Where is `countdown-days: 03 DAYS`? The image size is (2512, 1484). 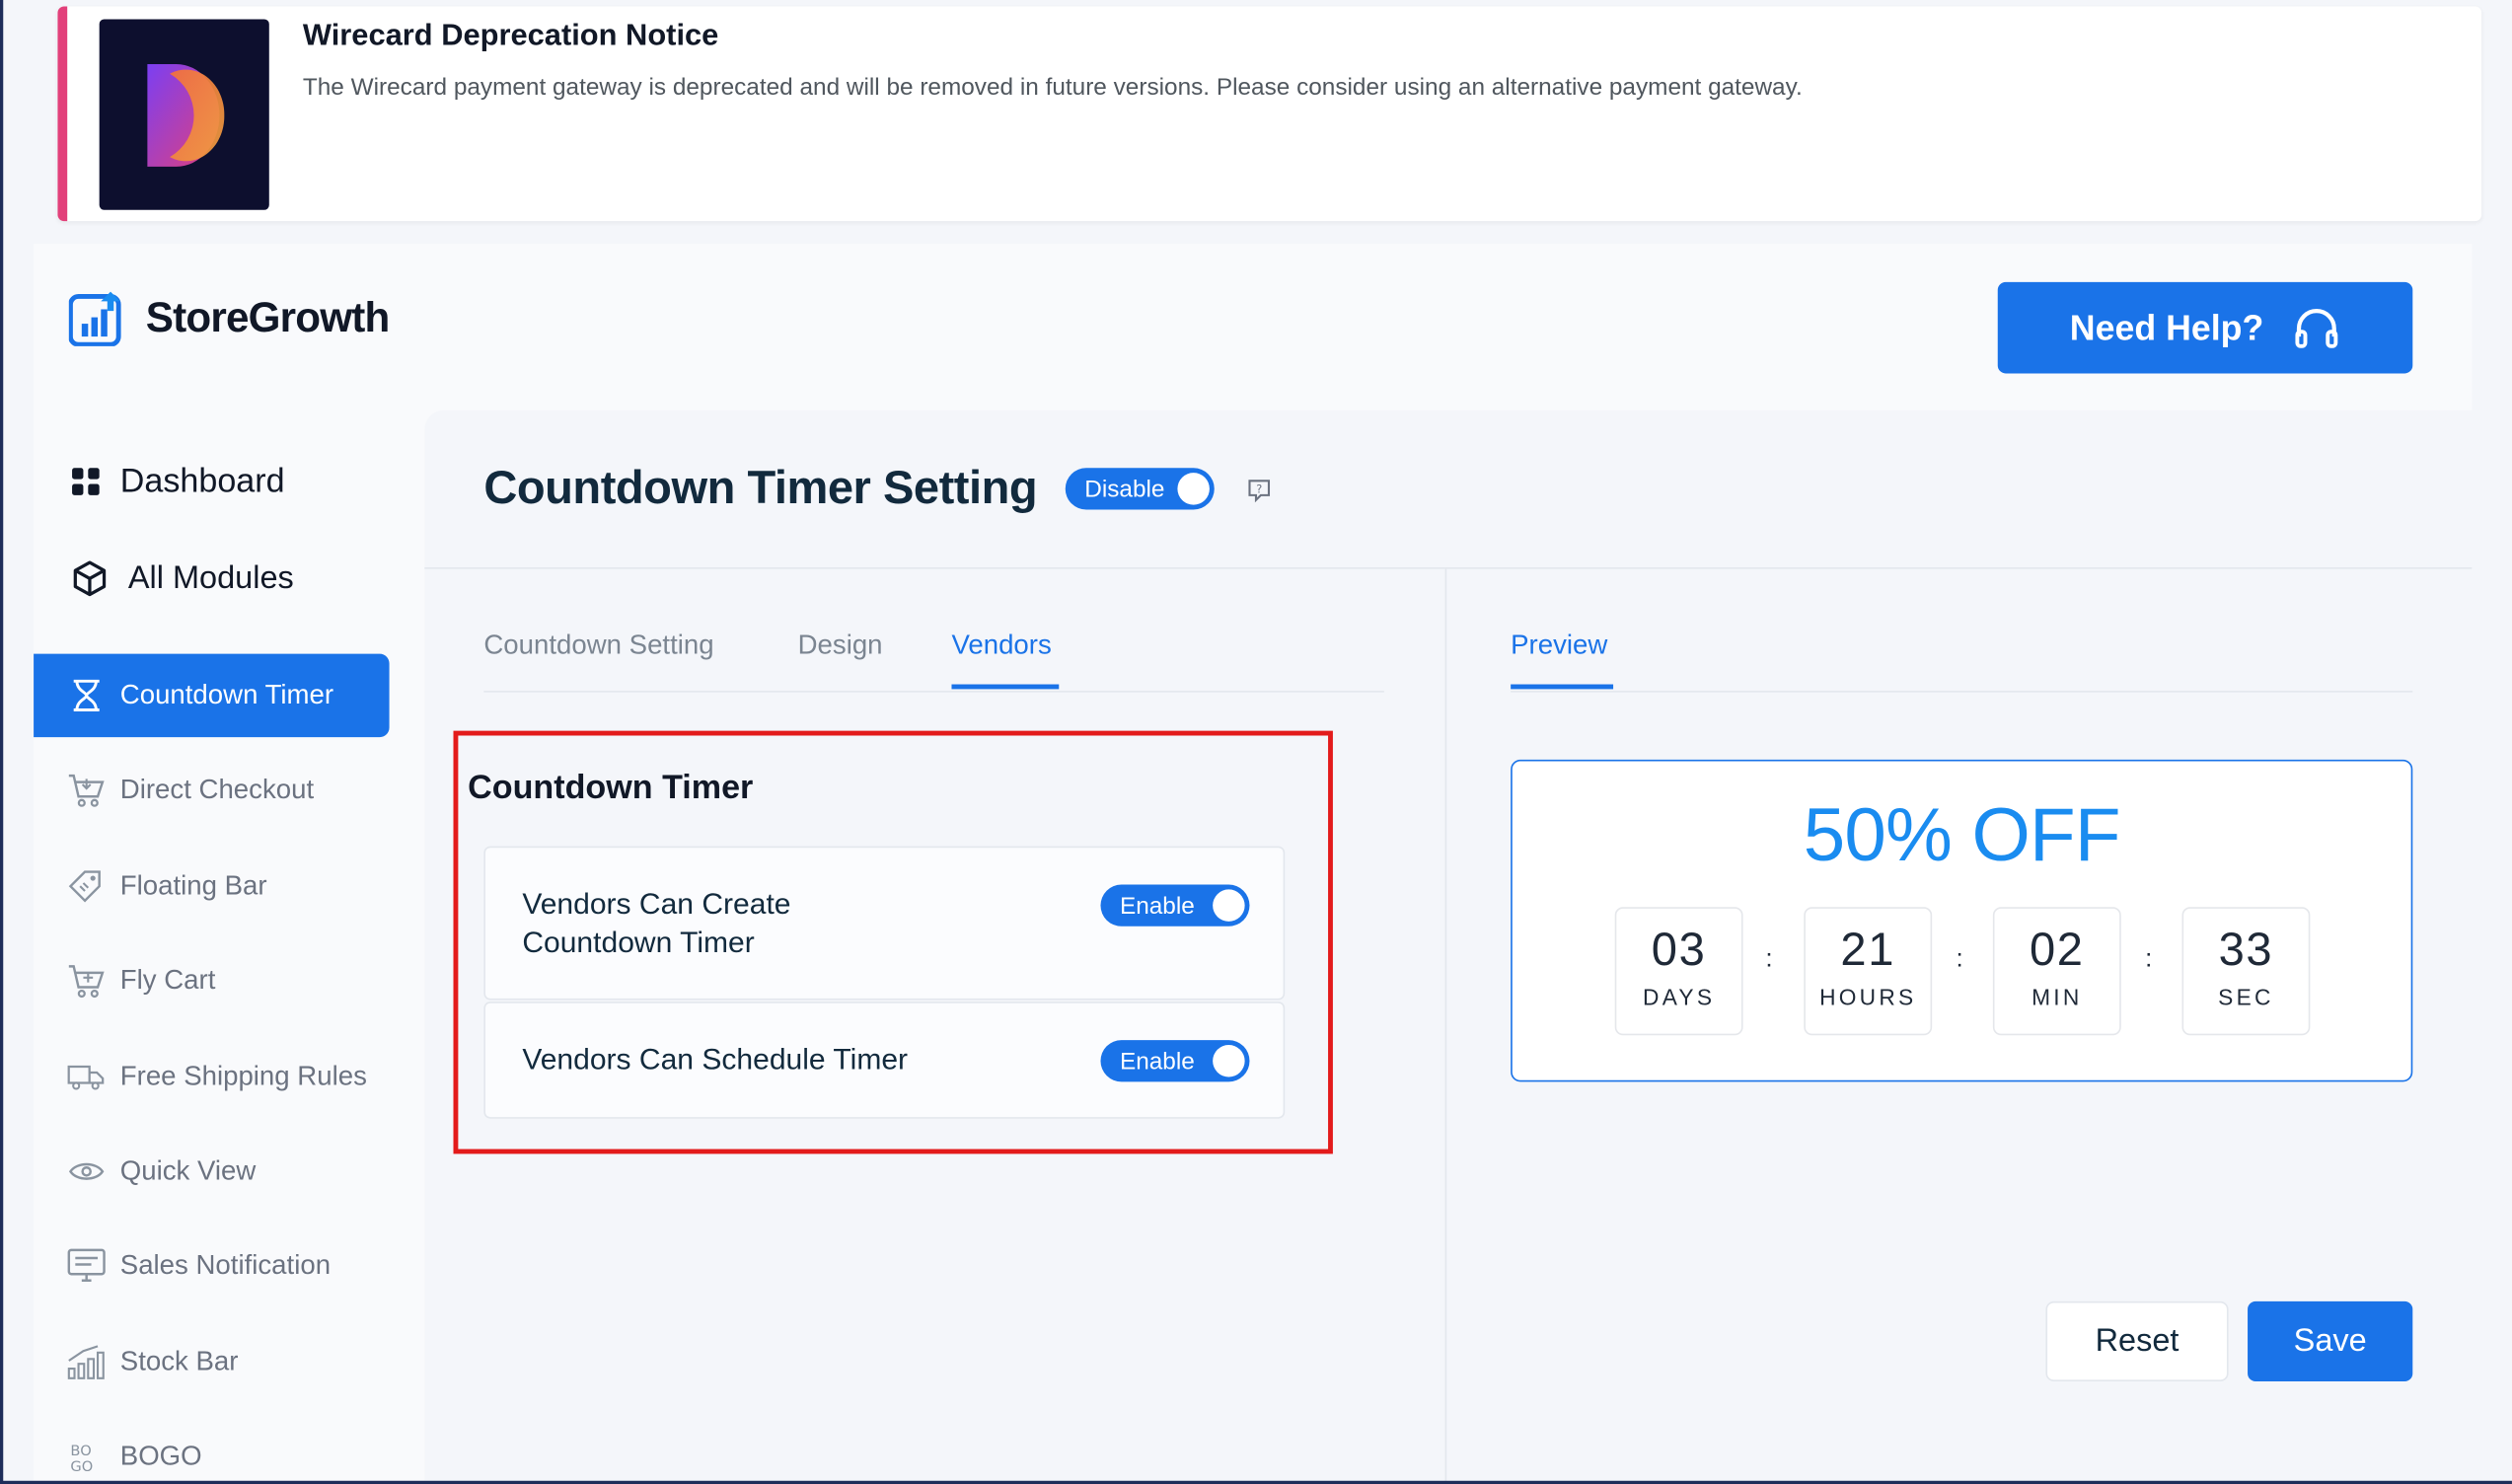 countdown-days: 03 DAYS is located at coordinates (1678, 971).